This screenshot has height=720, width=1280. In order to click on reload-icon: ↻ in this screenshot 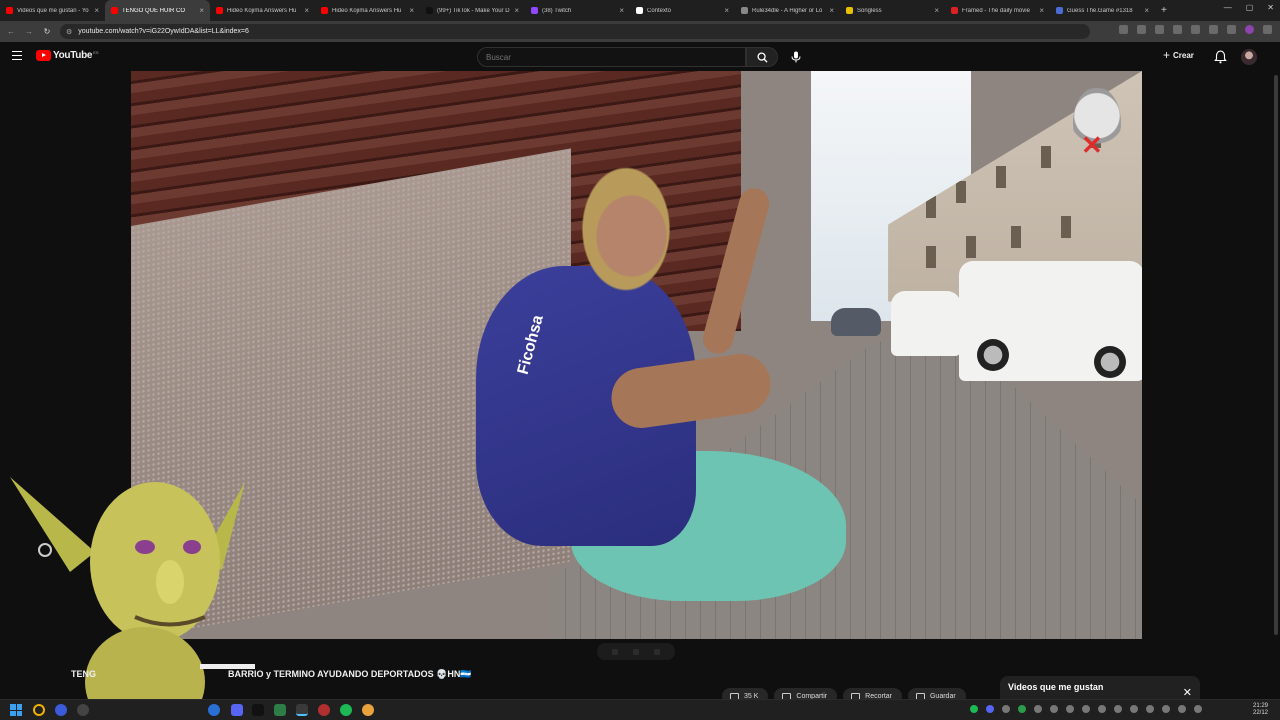, I will do `click(47, 31)`.